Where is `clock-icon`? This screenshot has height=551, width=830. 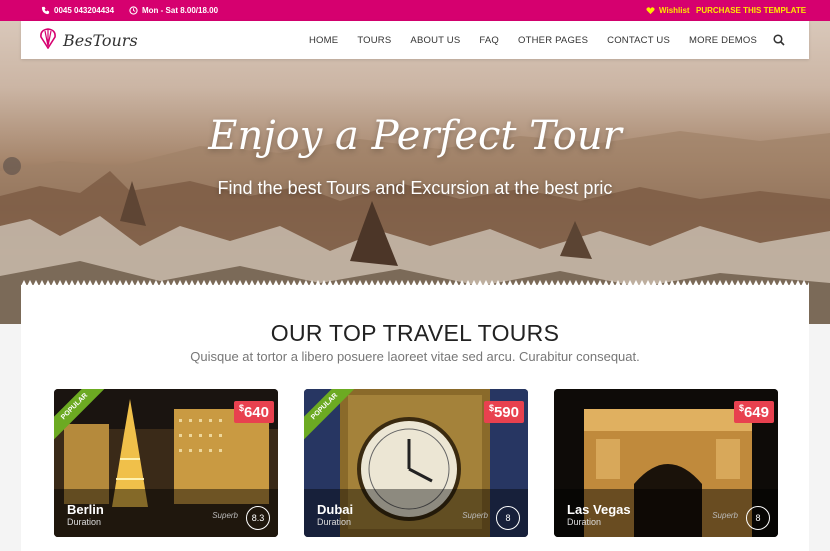
clock-icon is located at coordinates (133, 11).